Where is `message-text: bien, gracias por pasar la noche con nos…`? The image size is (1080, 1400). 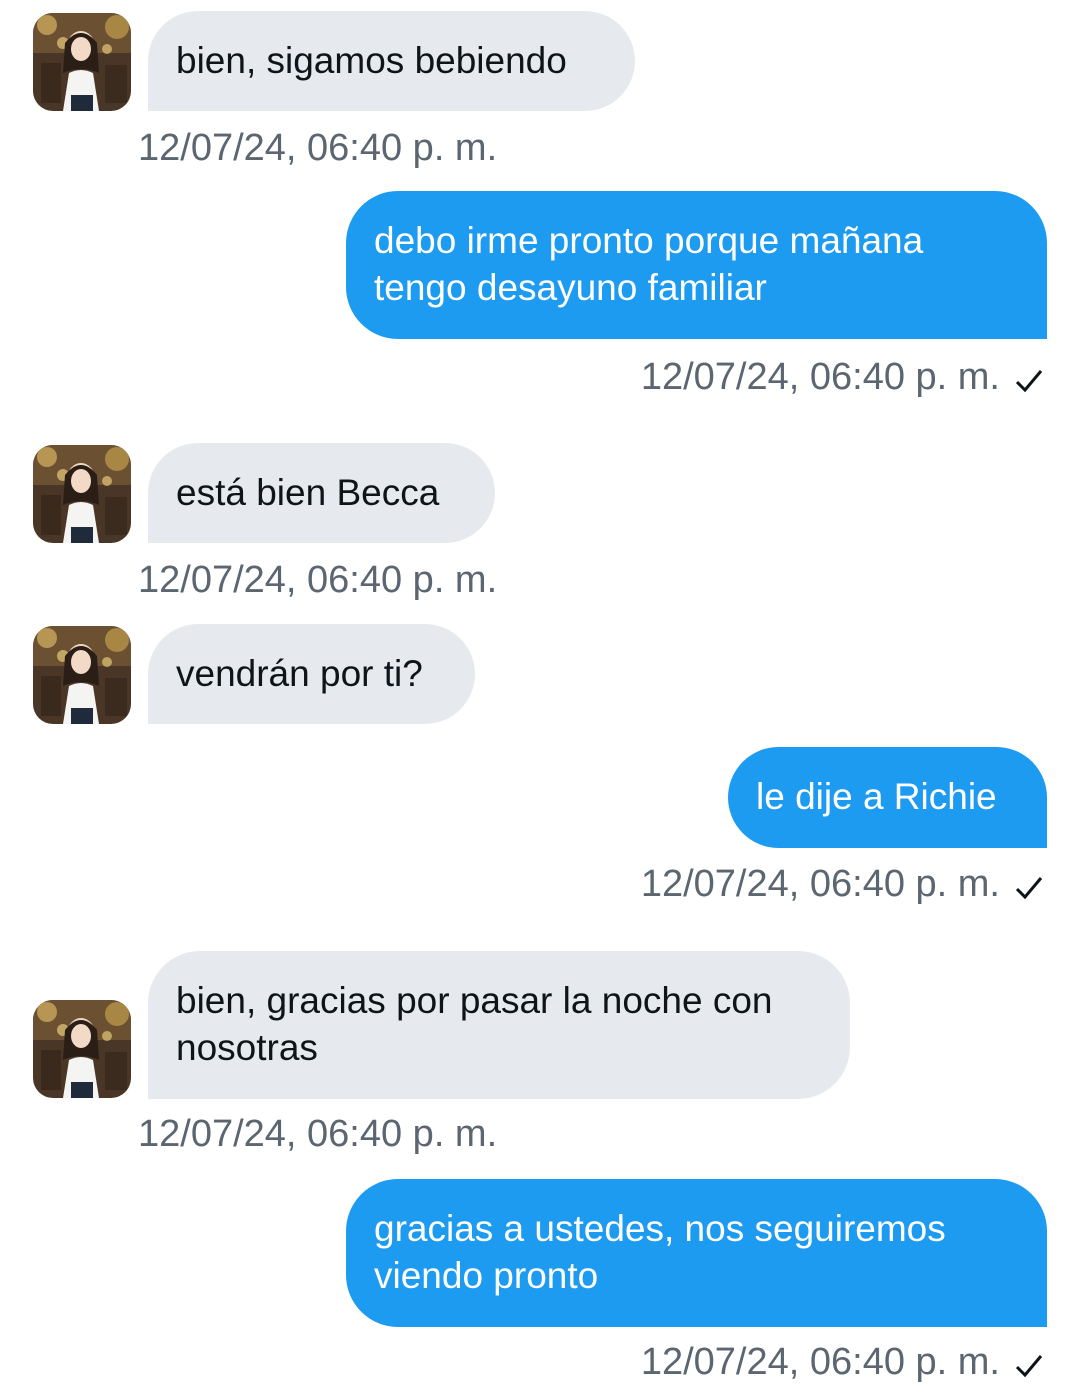
message-text: bien, gracias por pasar la noche con nos… is located at coordinates (474, 1024).